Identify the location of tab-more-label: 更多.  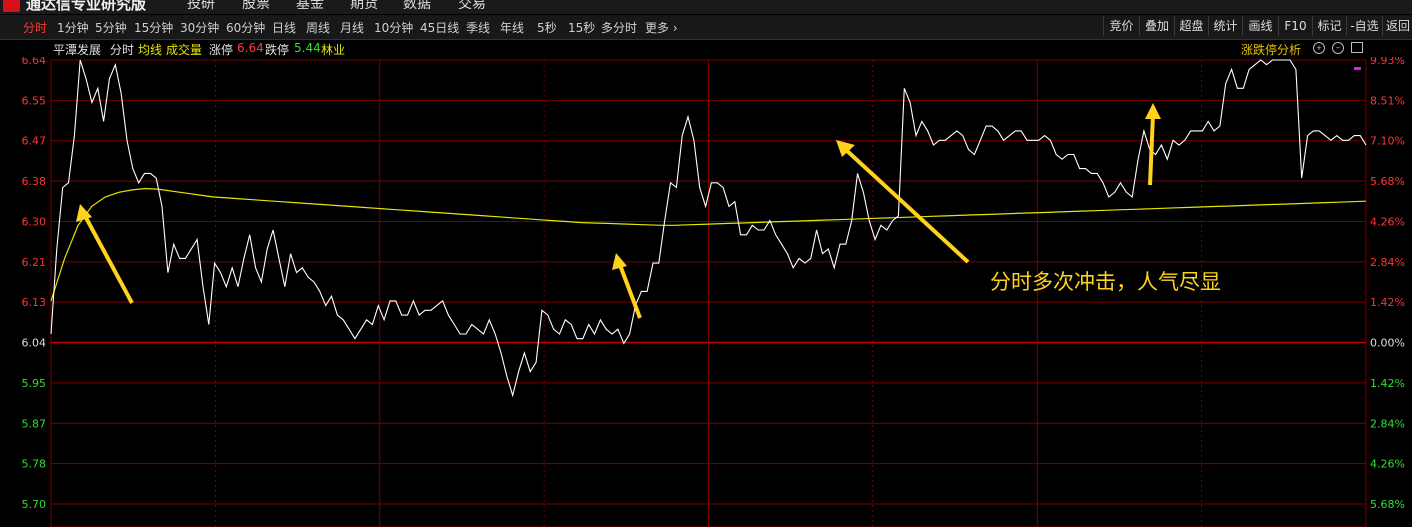
(657, 28).